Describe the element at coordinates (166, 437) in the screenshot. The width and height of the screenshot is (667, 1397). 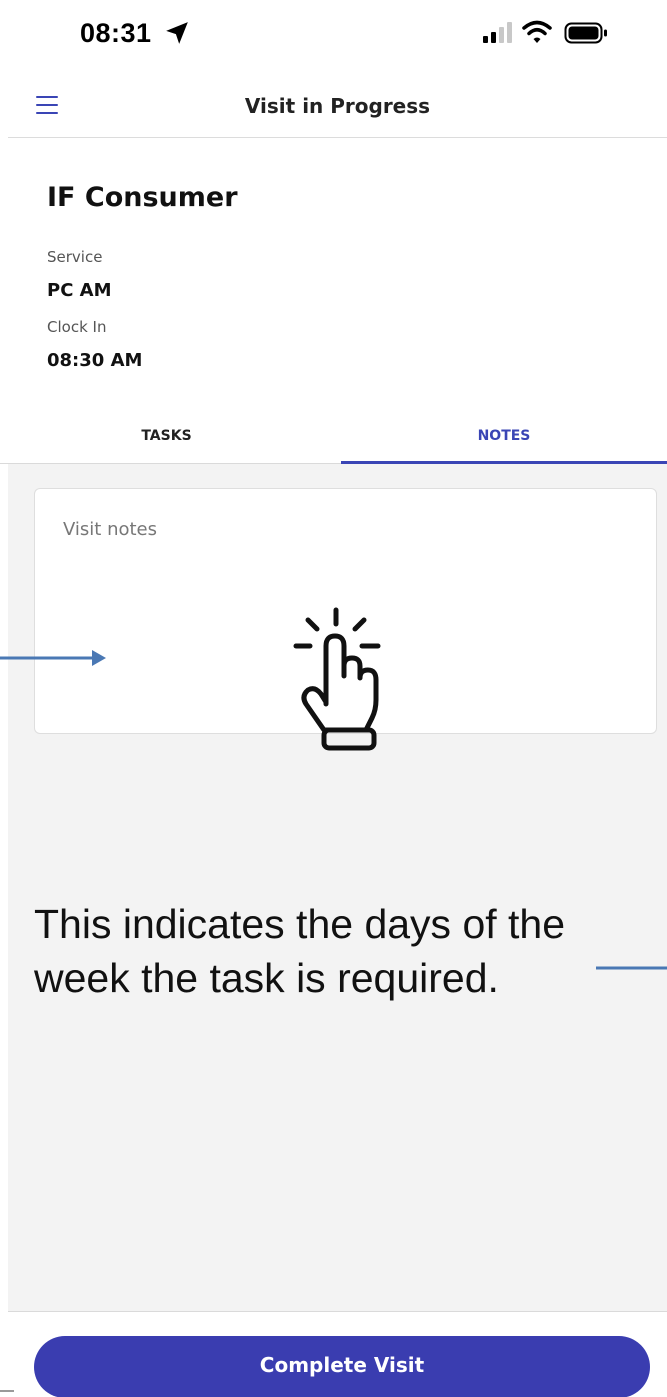
I see `tab-tasks: TASKS` at that location.